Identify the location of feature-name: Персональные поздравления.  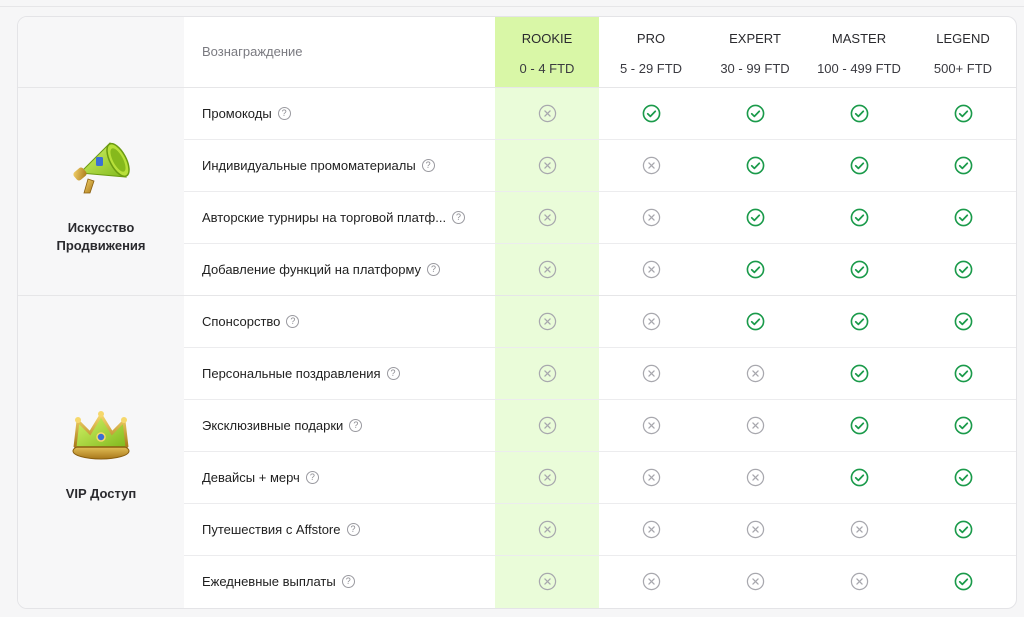
(291, 373).